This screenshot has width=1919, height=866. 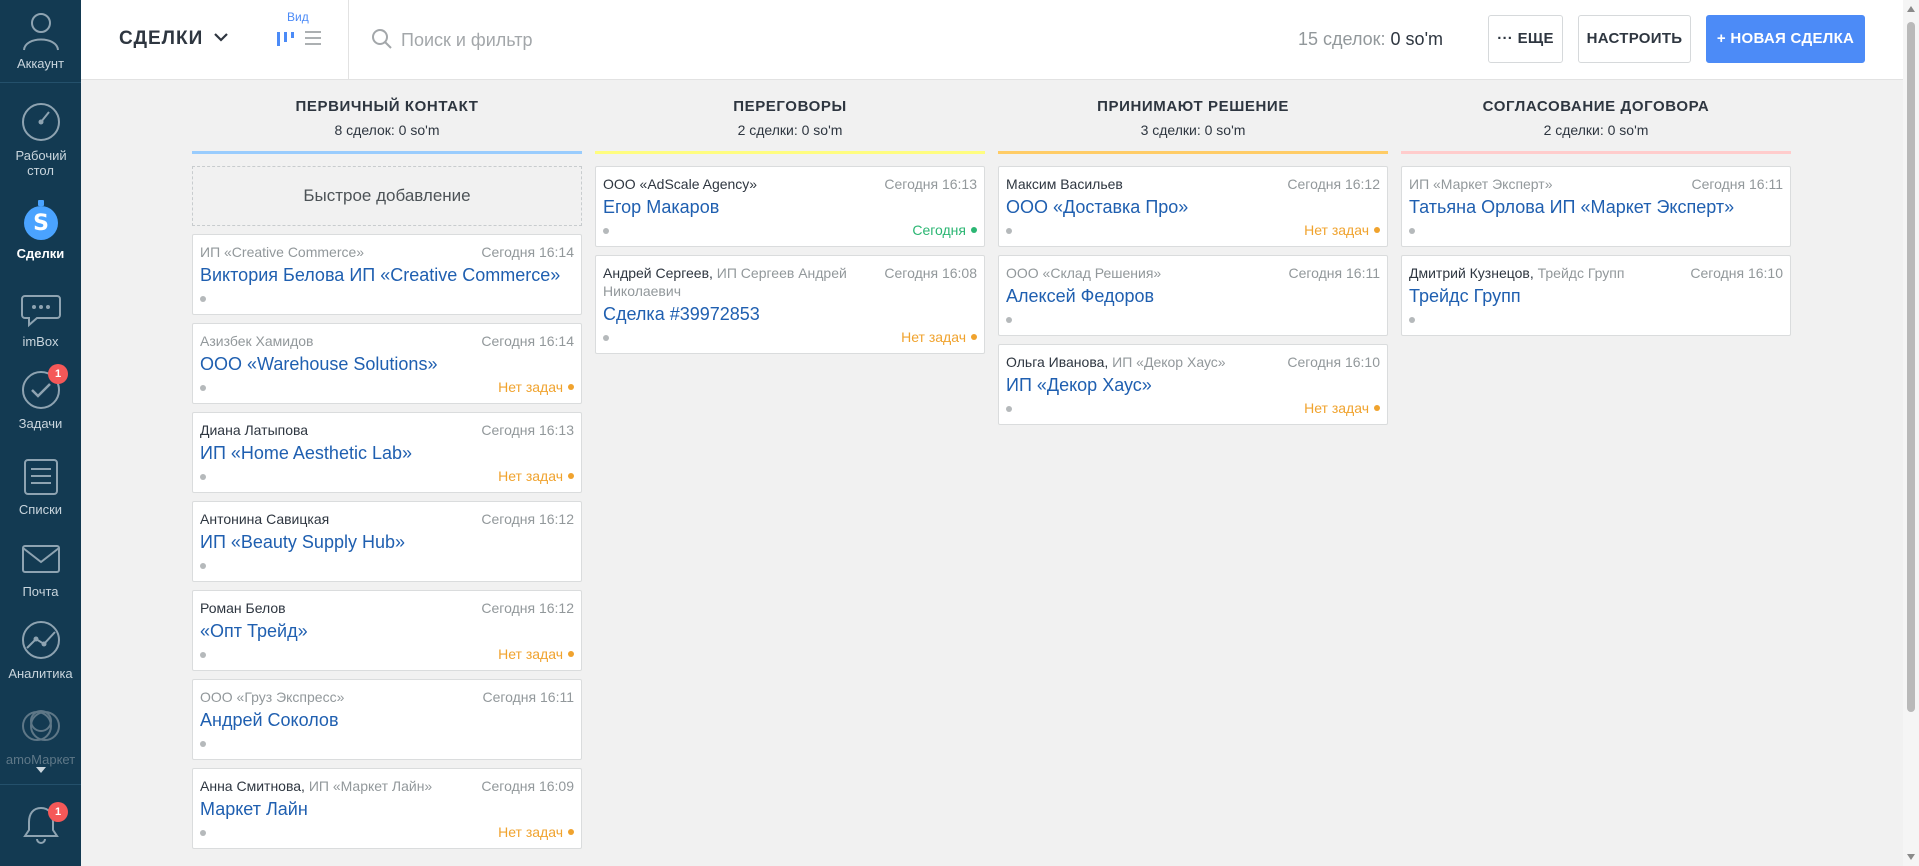 What do you see at coordinates (40, 423) in the screenshot?
I see `nav-tasks-label: Задачи` at bounding box center [40, 423].